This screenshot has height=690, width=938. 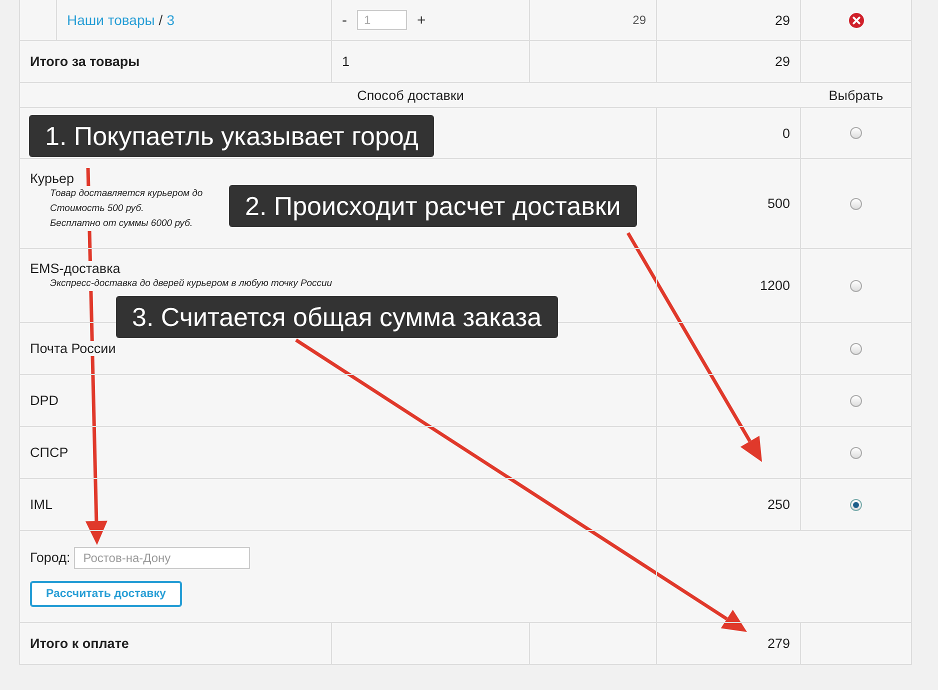 What do you see at coordinates (856, 95) in the screenshot?
I see `choose-header: Выбрать` at bounding box center [856, 95].